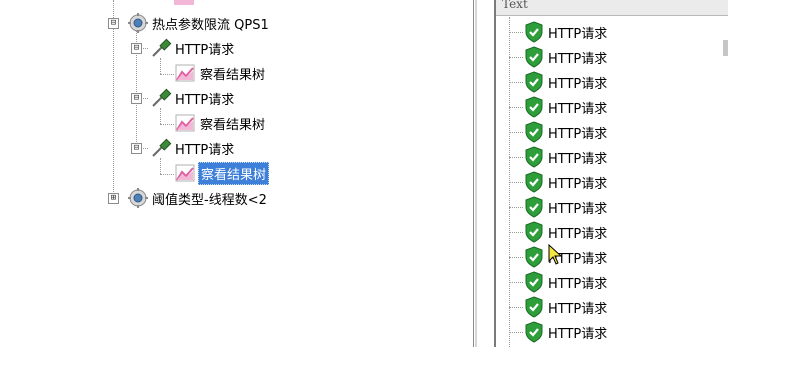 This screenshot has width=802, height=390. Describe the element at coordinates (725, 48) in the screenshot. I see `scrollbar-thumb` at that location.